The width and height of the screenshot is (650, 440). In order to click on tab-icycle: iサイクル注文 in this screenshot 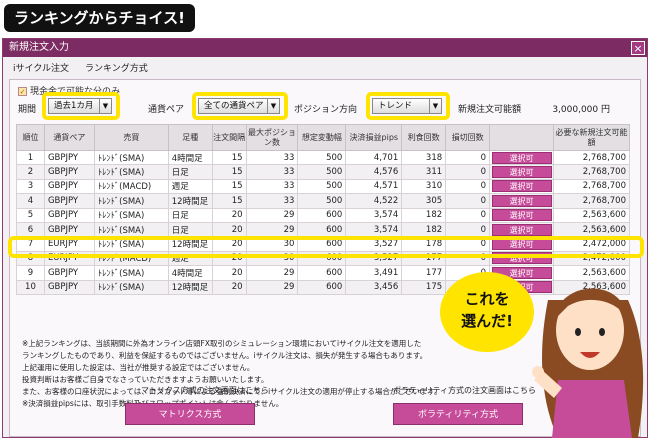, I will do `click(41, 67)`.